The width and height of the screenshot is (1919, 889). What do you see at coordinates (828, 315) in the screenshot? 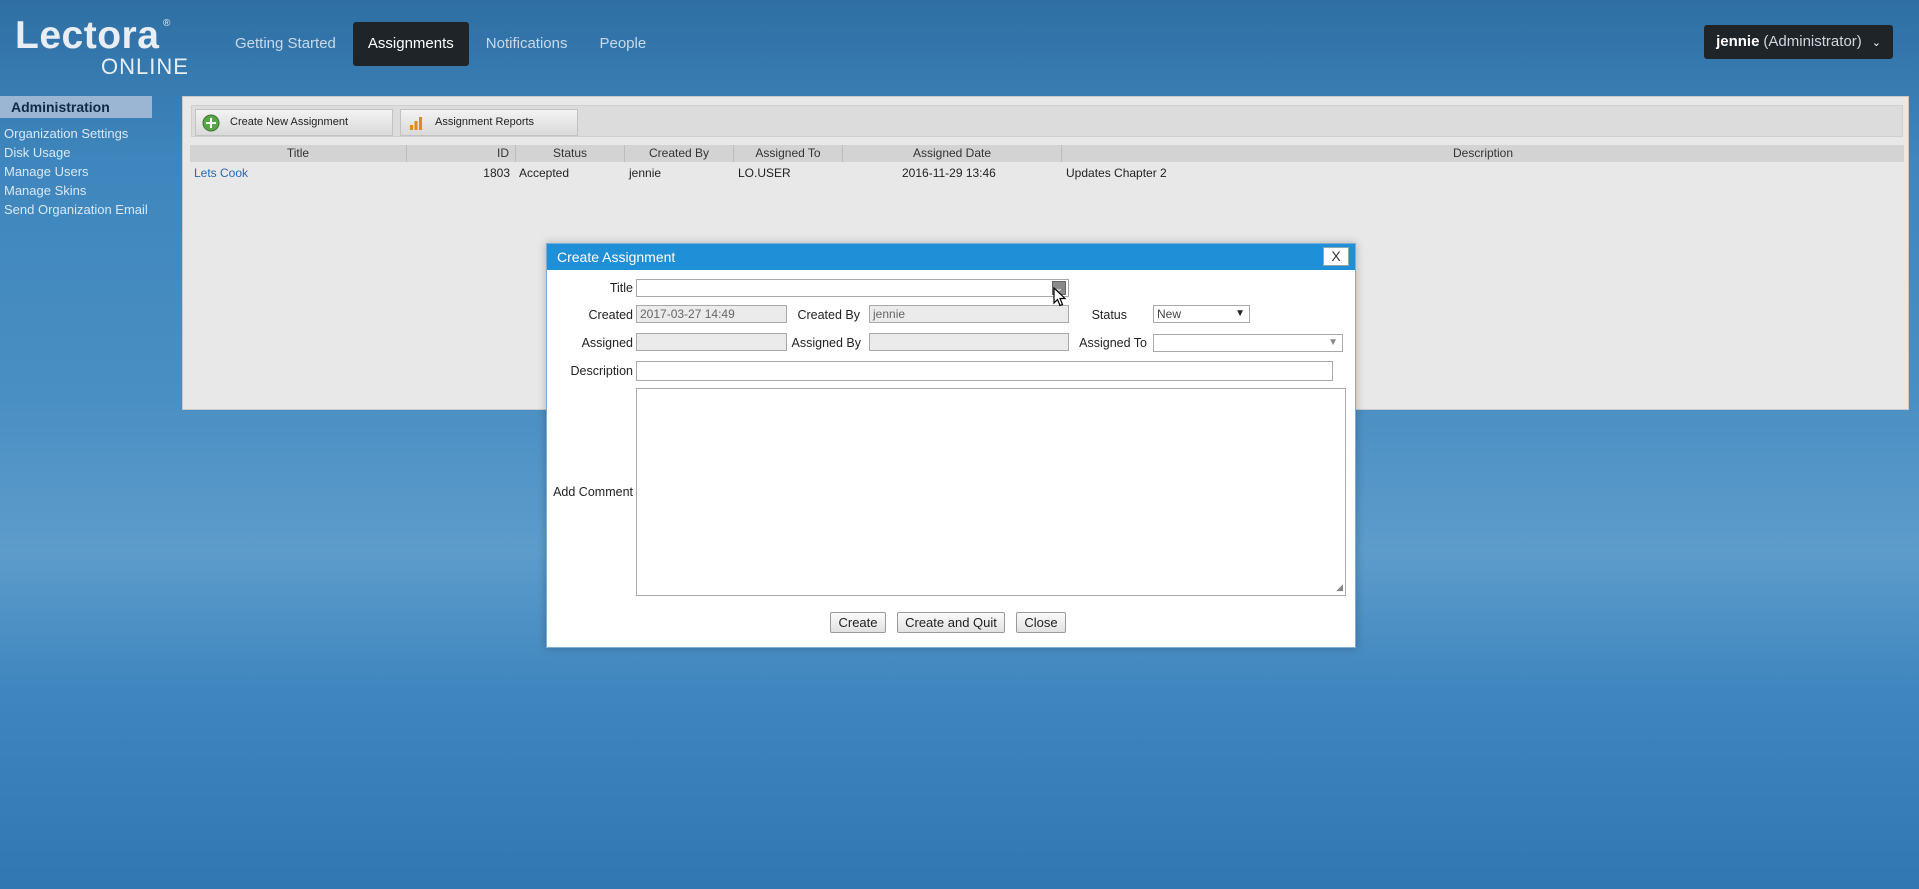
I see `created-by-label: Created By` at bounding box center [828, 315].